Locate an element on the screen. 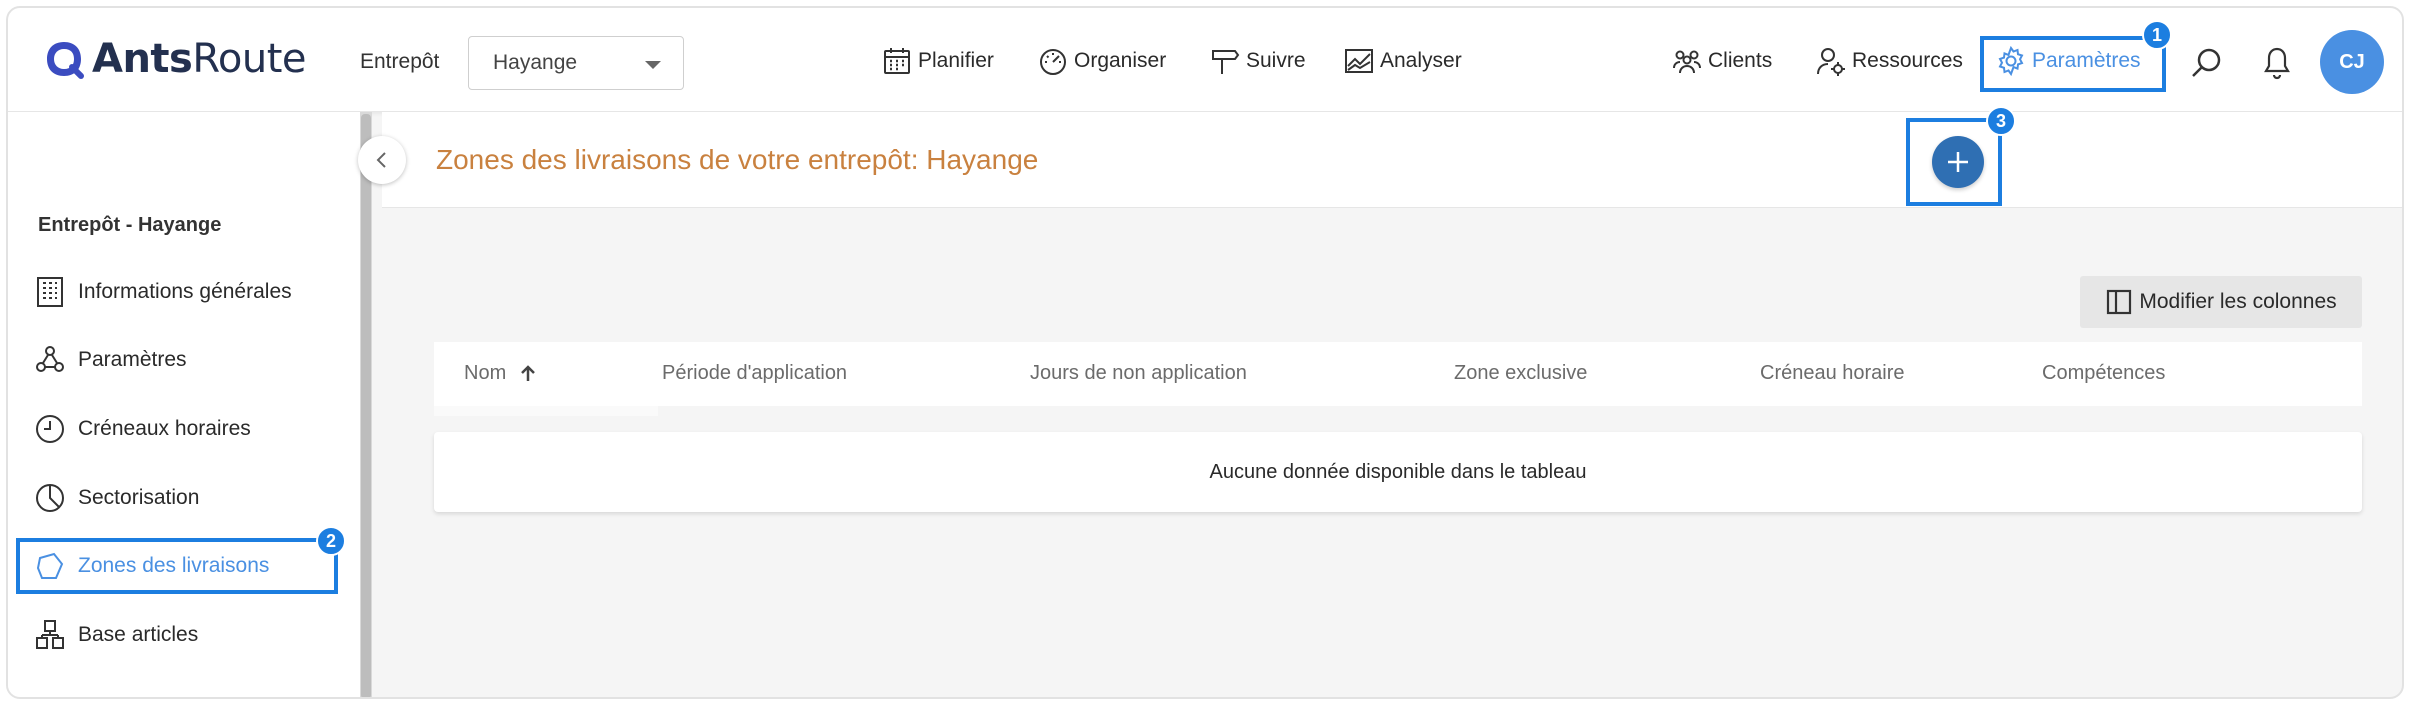  nav-analyser: Analyser is located at coordinates (1403, 61).